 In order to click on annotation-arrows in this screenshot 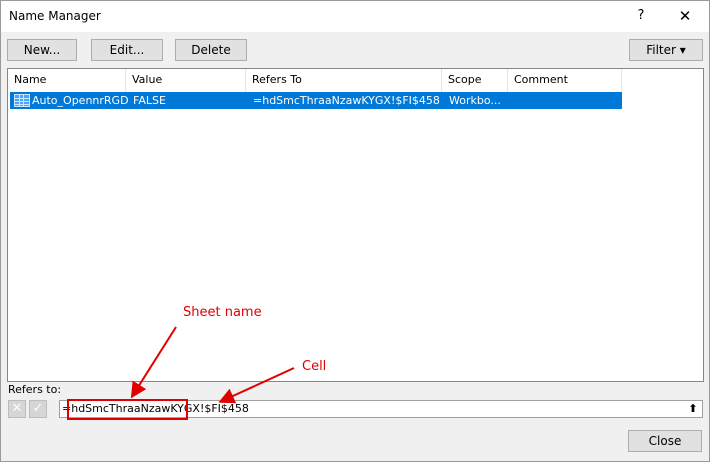, I will do `click(212, 365)`.